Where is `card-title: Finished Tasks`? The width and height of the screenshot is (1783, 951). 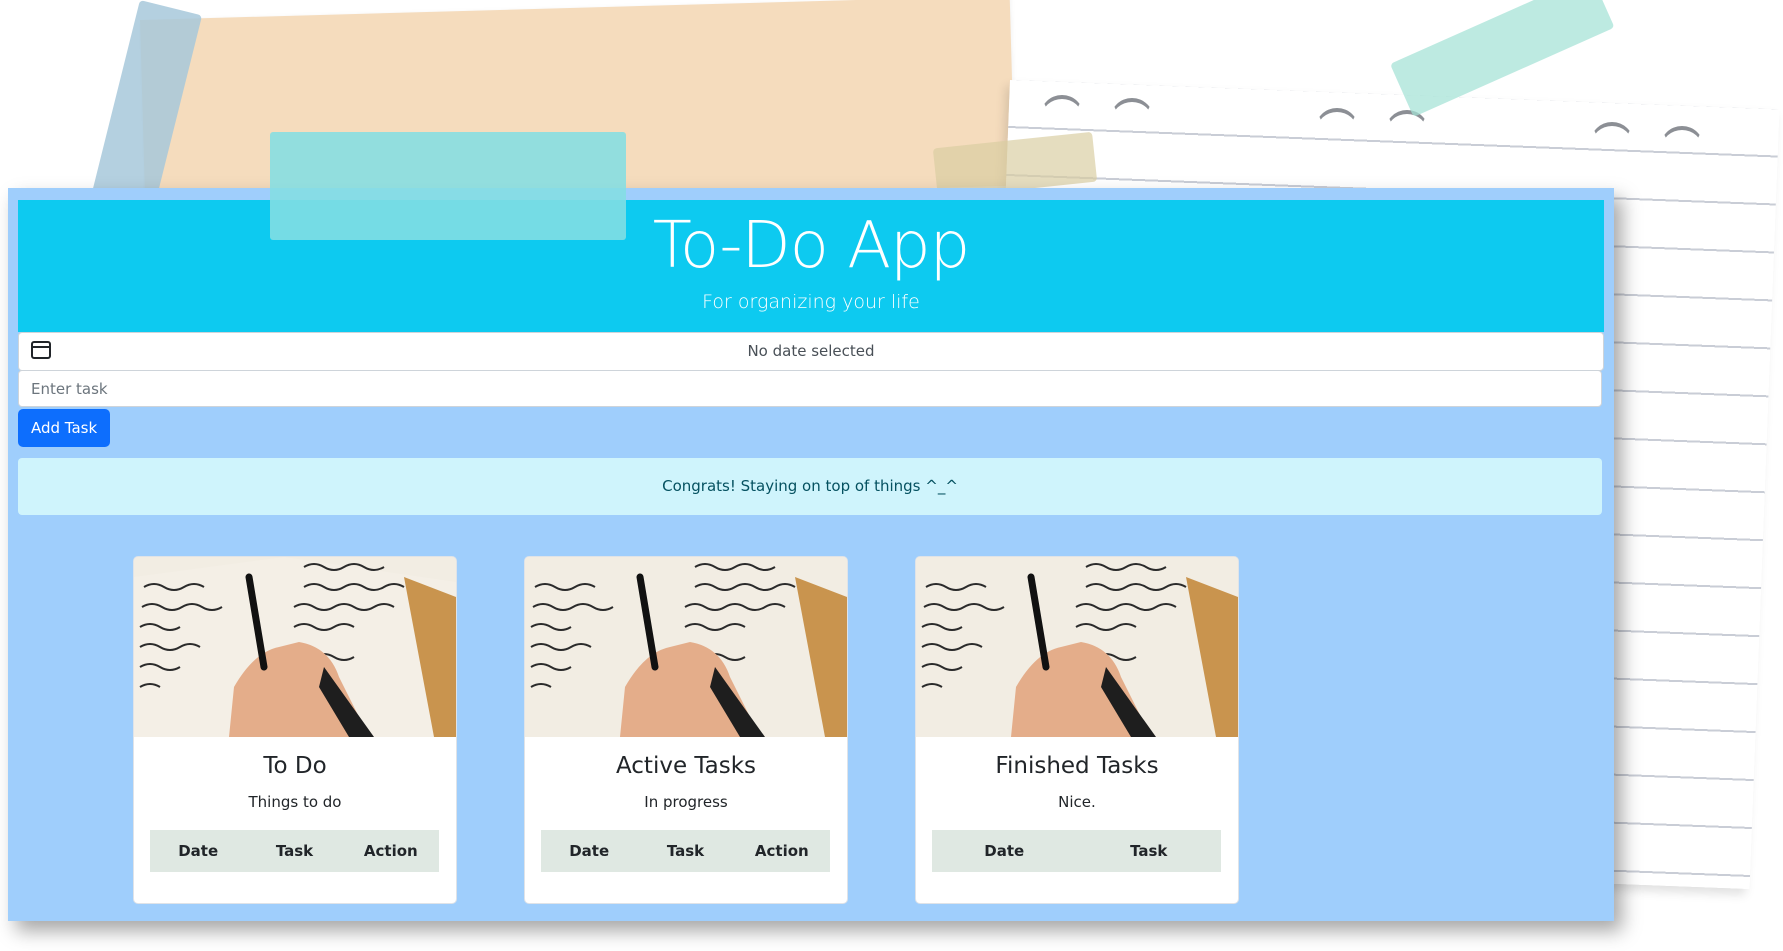 card-title: Finished Tasks is located at coordinates (1077, 766).